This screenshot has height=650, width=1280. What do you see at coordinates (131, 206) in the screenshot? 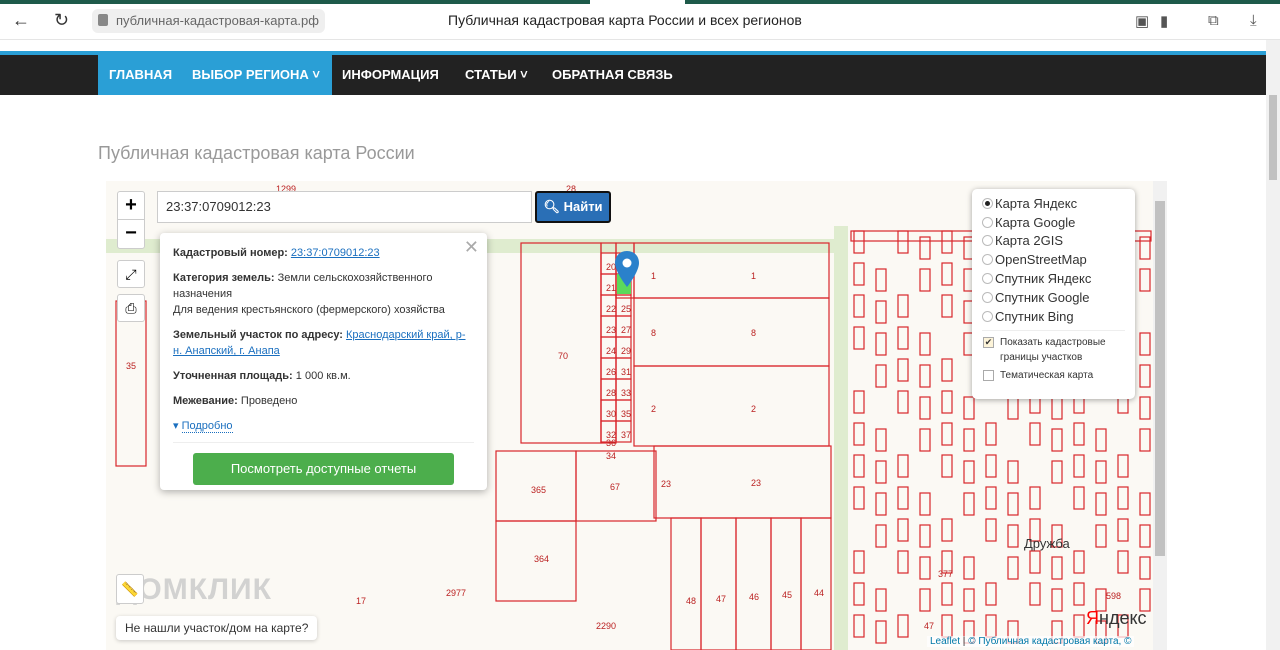
I see `zoom-in-button: +` at bounding box center [131, 206].